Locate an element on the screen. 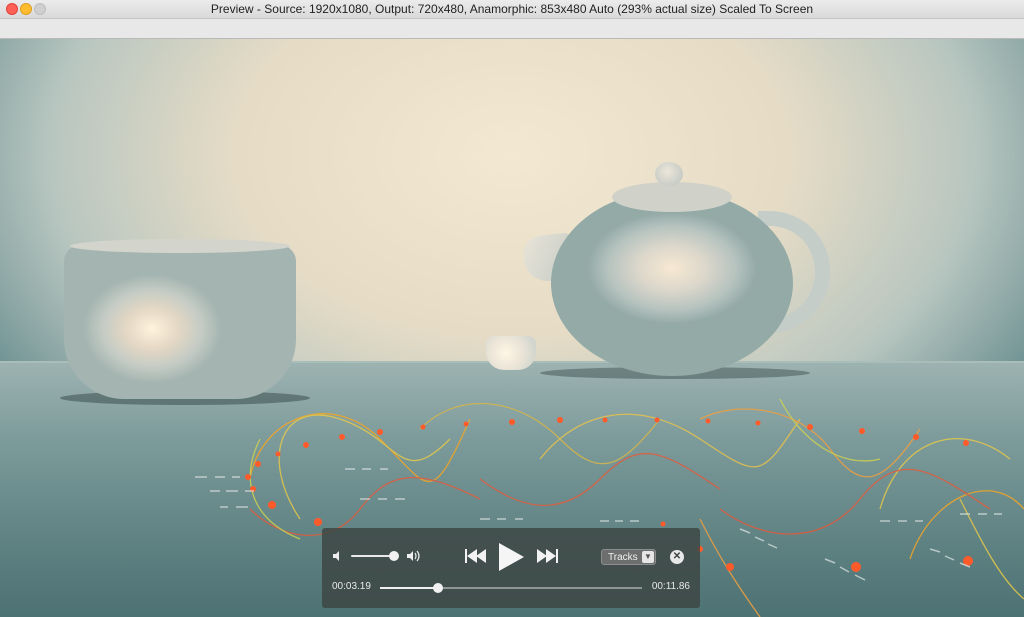  rewind-icon is located at coordinates (476, 556).